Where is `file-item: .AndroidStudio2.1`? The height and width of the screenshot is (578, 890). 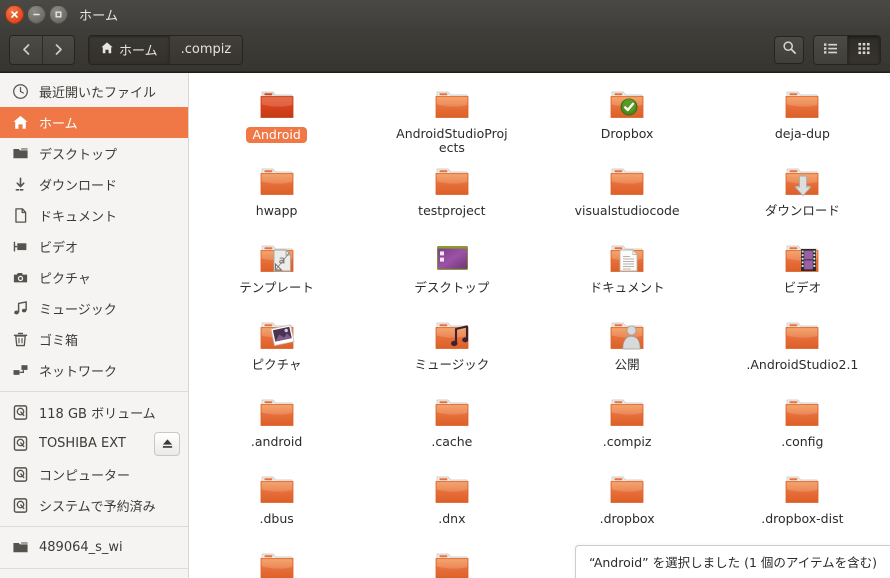 file-item: .AndroidStudio2.1 is located at coordinates (802, 348).